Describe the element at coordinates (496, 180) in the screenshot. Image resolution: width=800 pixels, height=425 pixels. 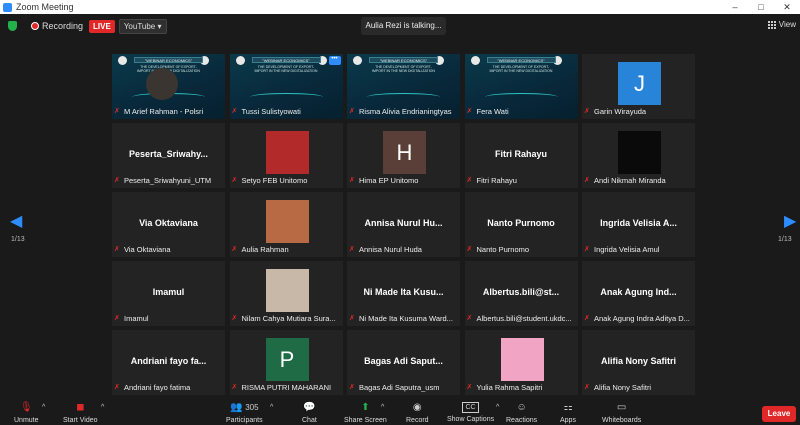
I see `participant-name: Fitri Rahayu` at that location.